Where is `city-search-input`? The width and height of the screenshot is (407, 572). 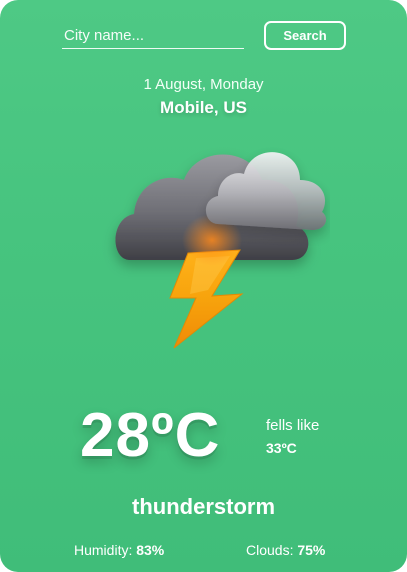 city-search-input is located at coordinates (153, 35).